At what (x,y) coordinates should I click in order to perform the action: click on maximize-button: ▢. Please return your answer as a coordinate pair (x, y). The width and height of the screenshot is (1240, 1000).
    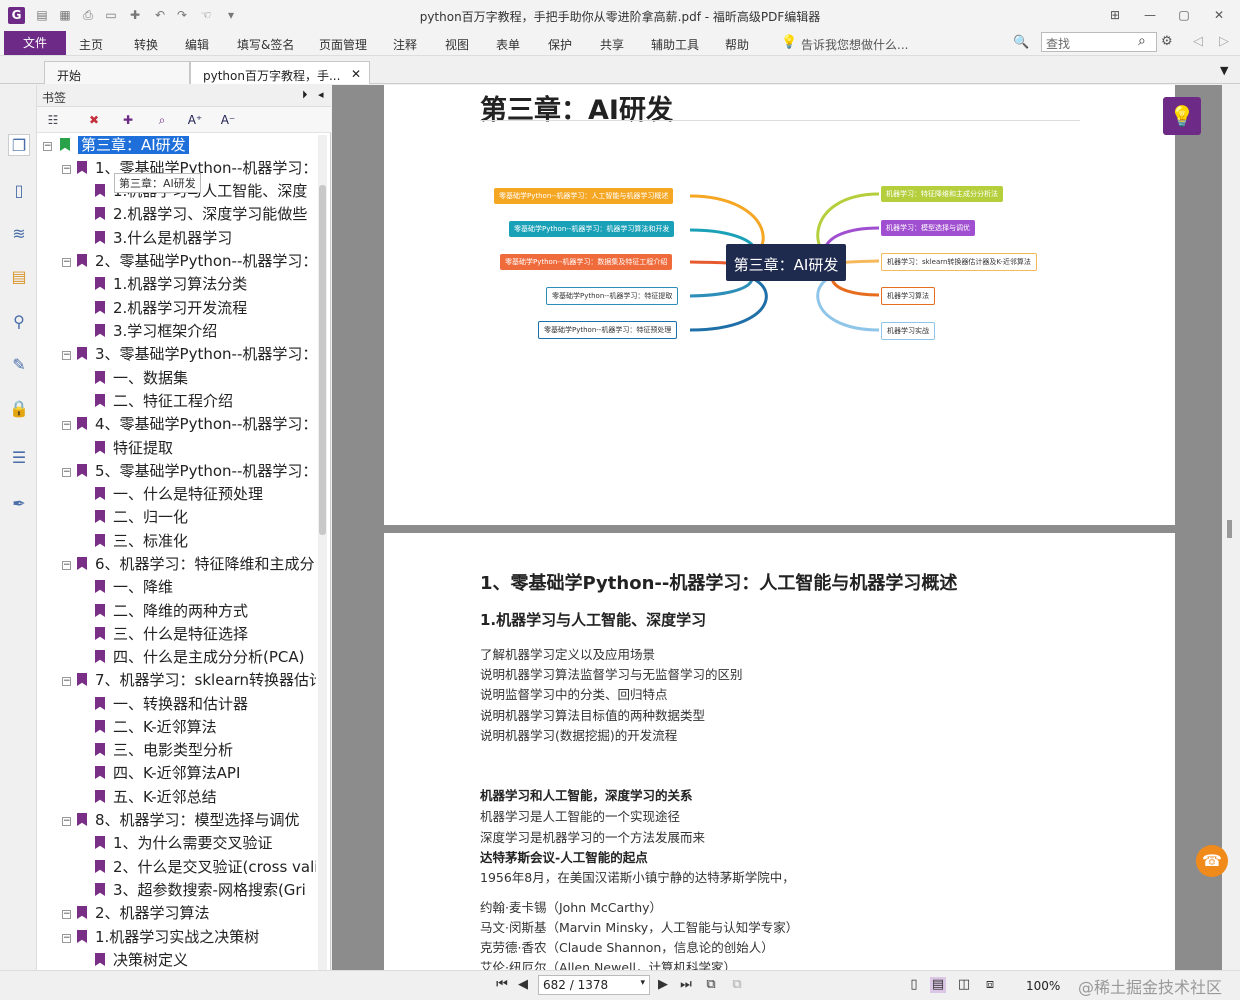
    Looking at the image, I should click on (1184, 15).